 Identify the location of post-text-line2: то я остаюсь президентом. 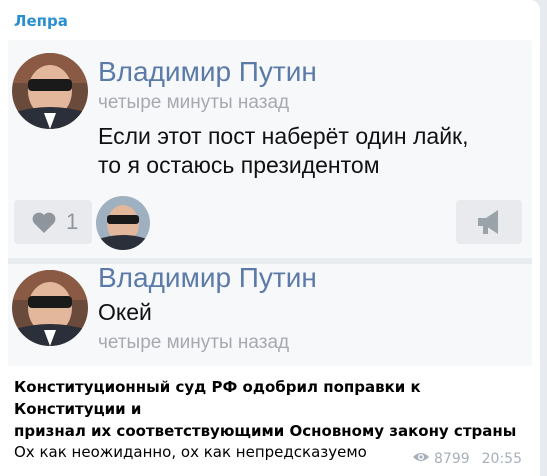
(239, 165).